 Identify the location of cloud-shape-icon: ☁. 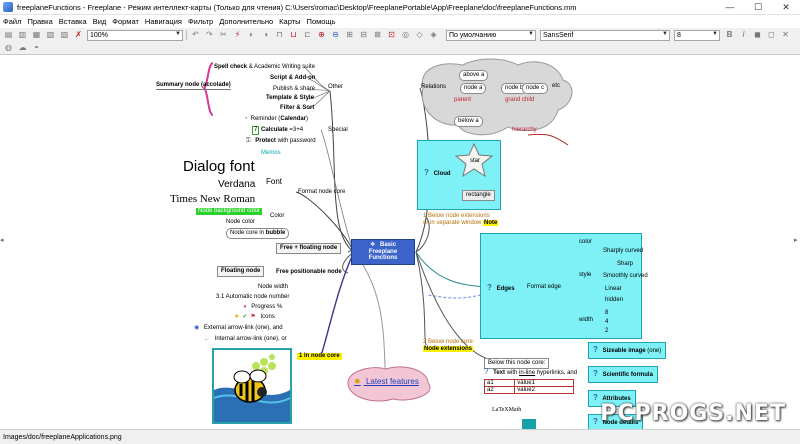
(22, 48).